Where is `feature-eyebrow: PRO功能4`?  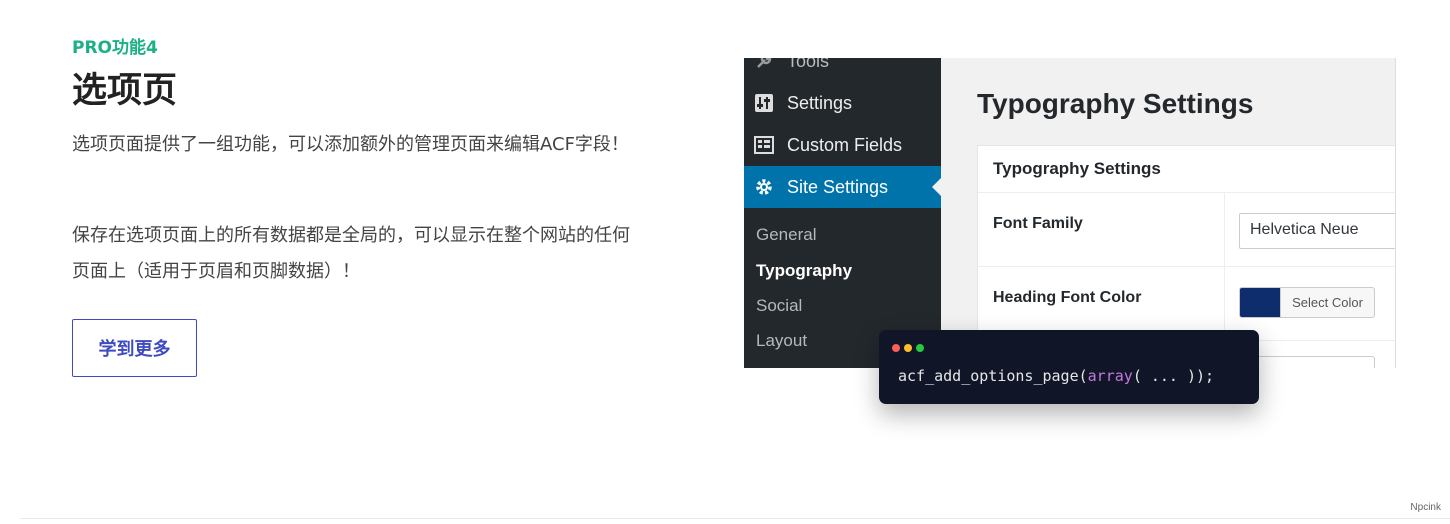 feature-eyebrow: PRO功能4 is located at coordinates (115, 48).